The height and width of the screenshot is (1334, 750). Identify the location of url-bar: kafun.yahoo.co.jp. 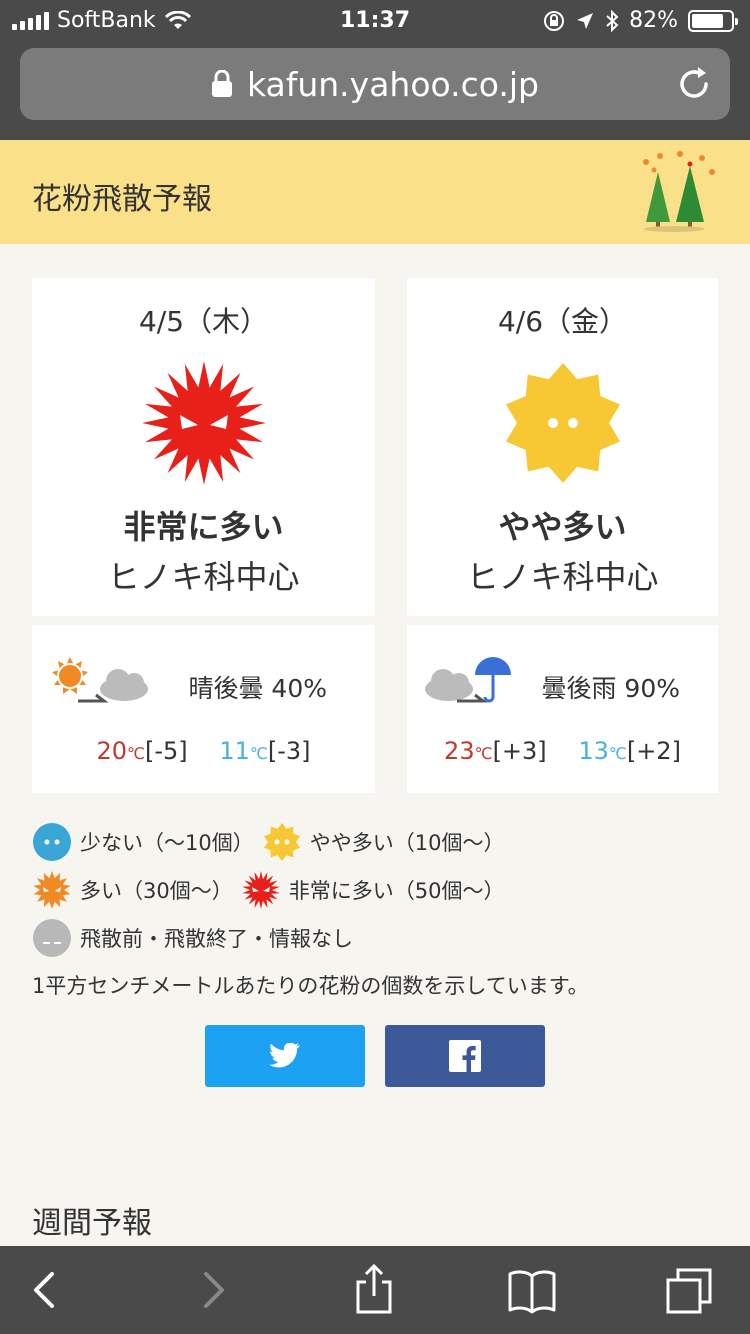
(375, 84).